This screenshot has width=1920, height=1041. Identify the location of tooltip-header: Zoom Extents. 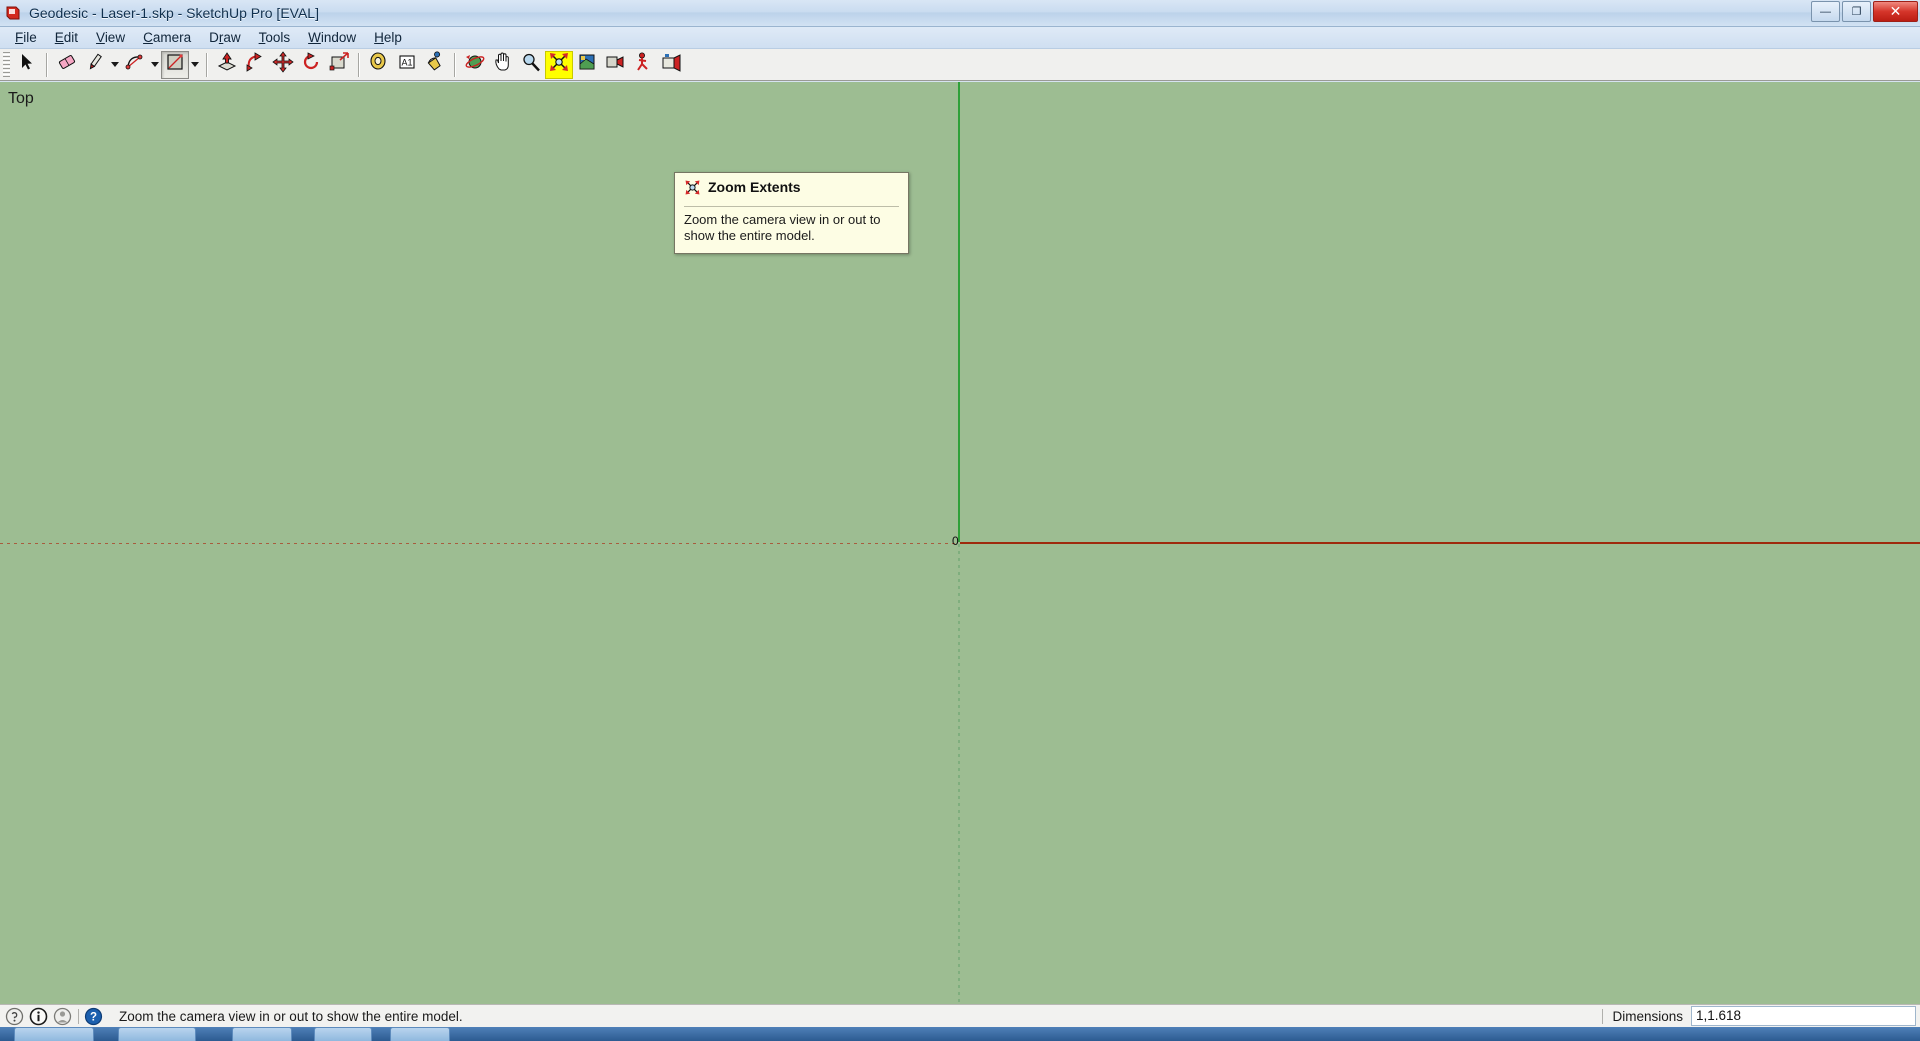
(791, 193).